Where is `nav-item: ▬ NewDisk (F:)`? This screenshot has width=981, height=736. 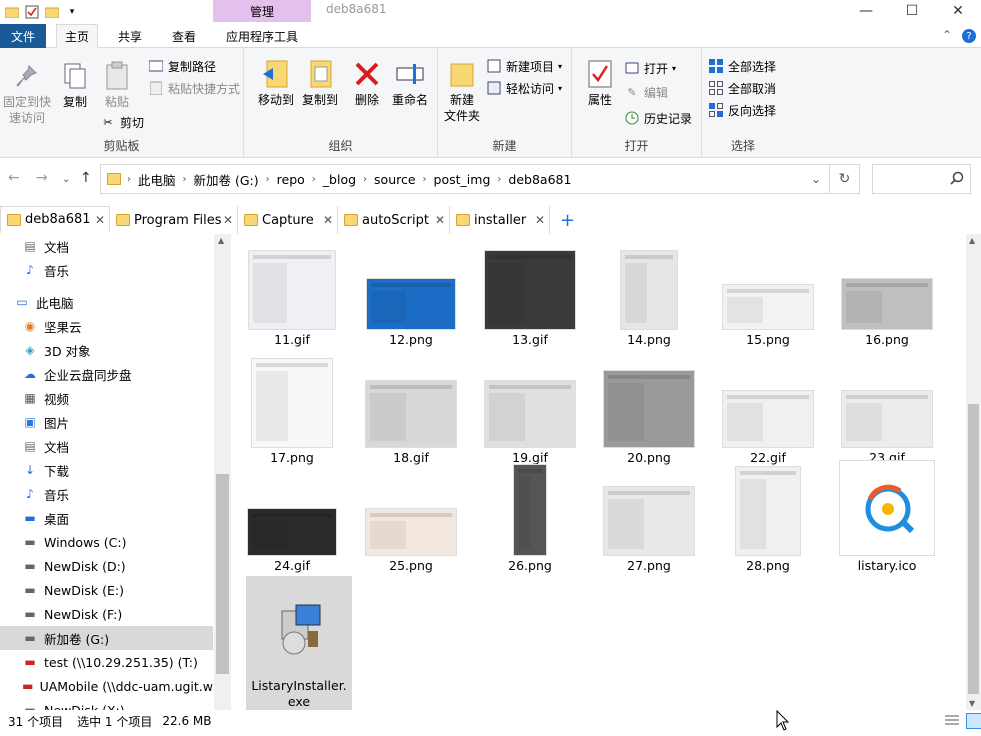
nav-item: ▬ NewDisk (F:) is located at coordinates (106, 614).